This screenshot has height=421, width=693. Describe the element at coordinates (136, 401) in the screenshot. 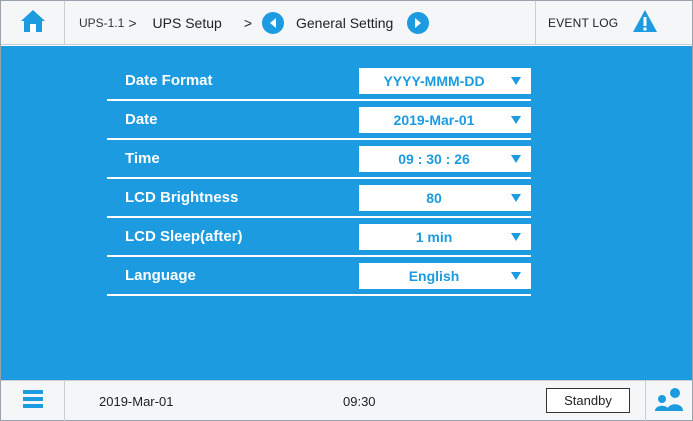

I see `status-date: 2019-Mar-01` at that location.